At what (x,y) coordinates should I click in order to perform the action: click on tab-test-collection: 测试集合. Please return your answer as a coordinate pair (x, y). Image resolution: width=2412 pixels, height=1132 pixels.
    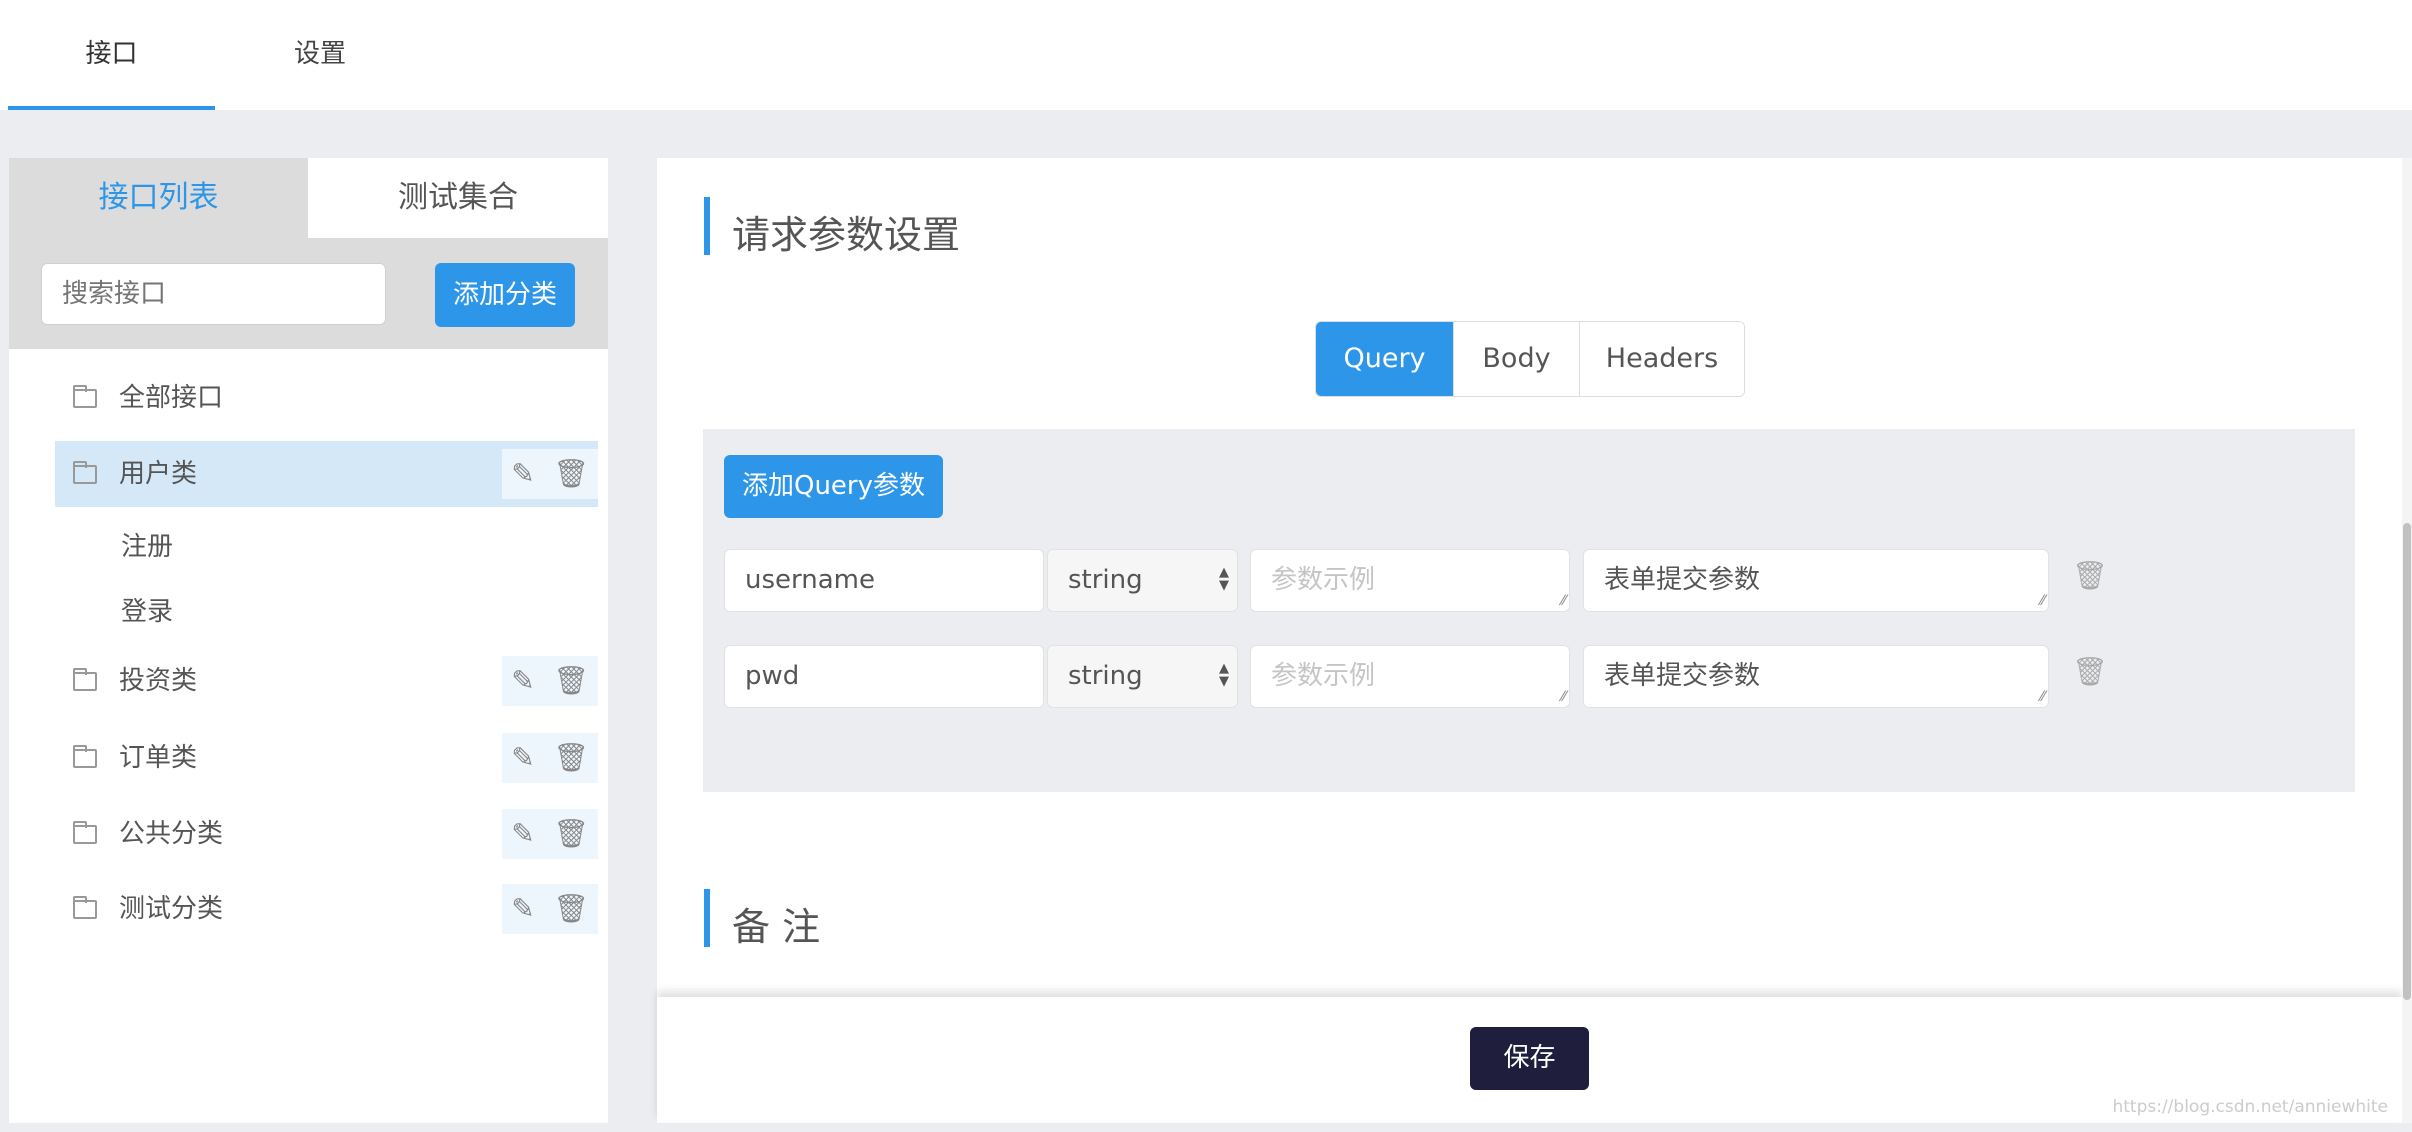
    Looking at the image, I should click on (458, 198).